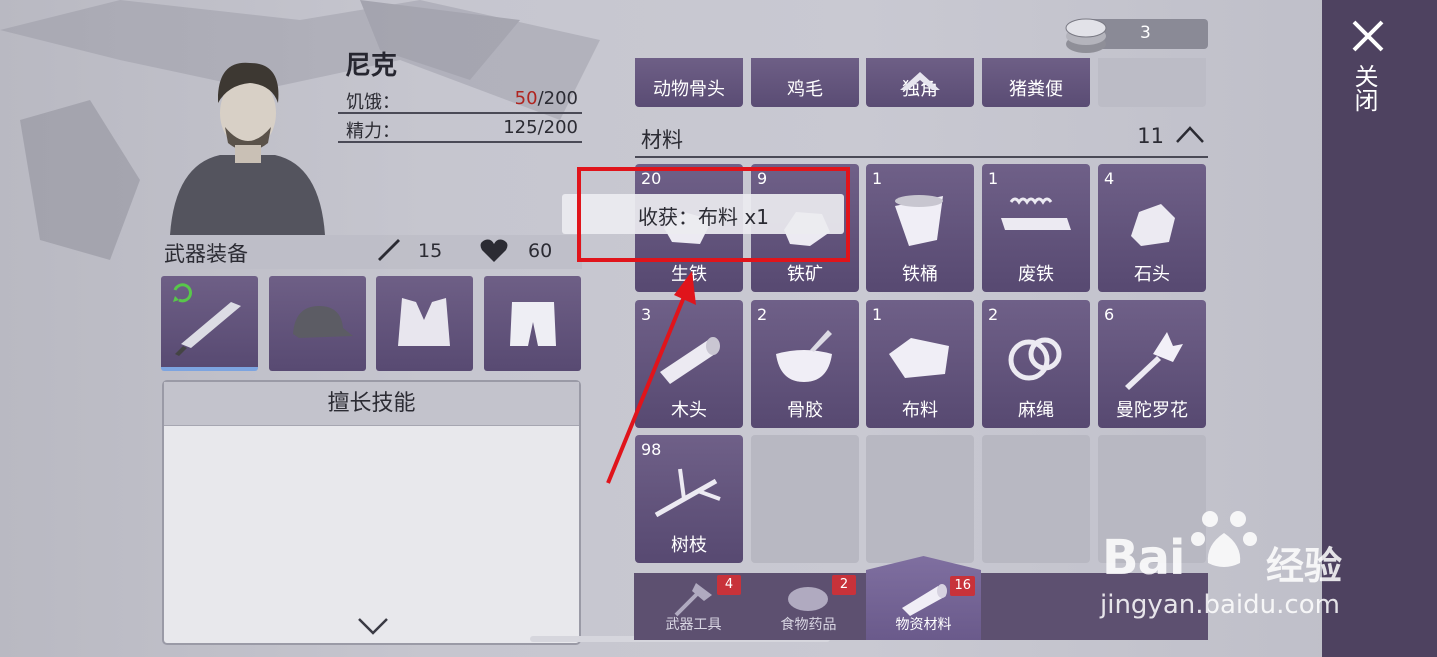 Image resolution: width=1437 pixels, height=657 pixels. I want to click on heart-icon, so click(494, 250).